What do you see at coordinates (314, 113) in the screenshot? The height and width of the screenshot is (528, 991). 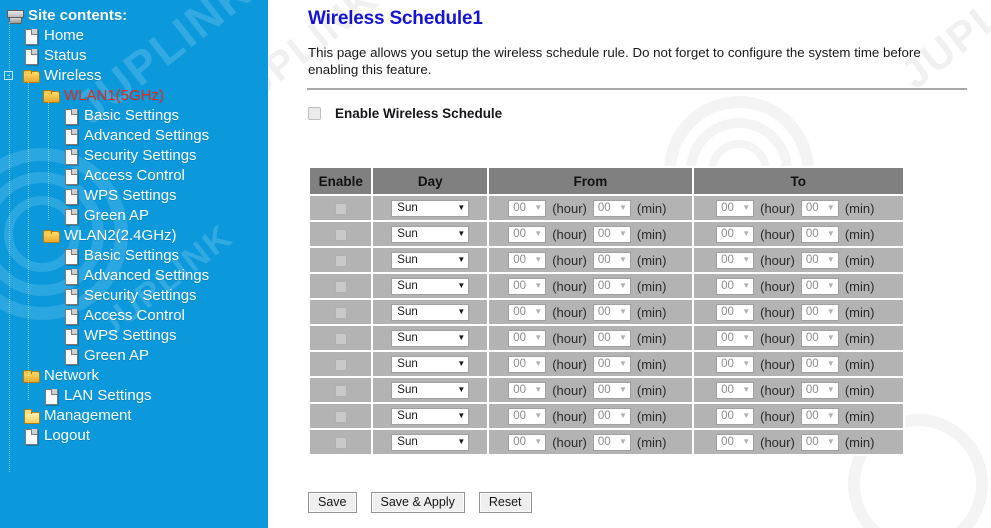 I see `enable-wireless-schedule-checkbox` at bounding box center [314, 113].